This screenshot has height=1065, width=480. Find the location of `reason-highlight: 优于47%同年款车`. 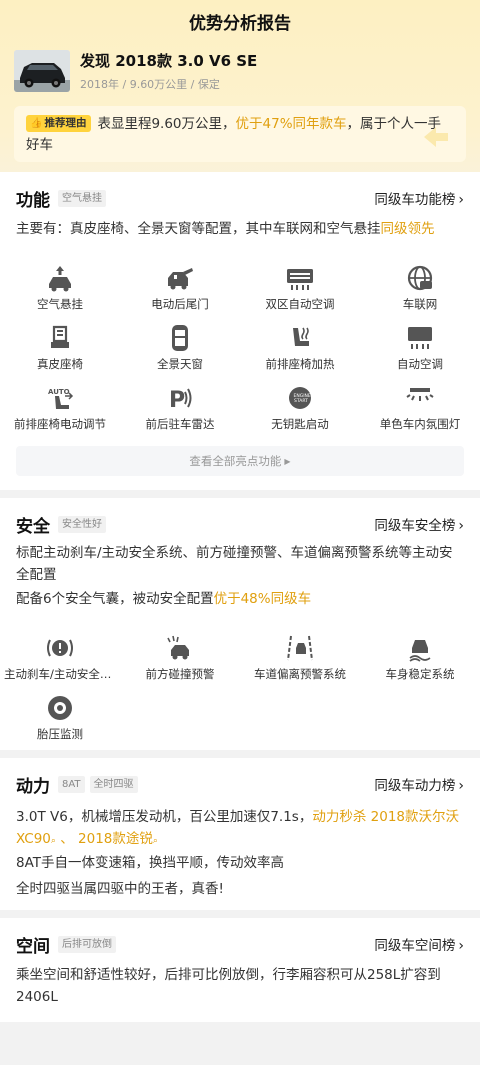

reason-highlight: 优于47%同年款车 is located at coordinates (291, 124).